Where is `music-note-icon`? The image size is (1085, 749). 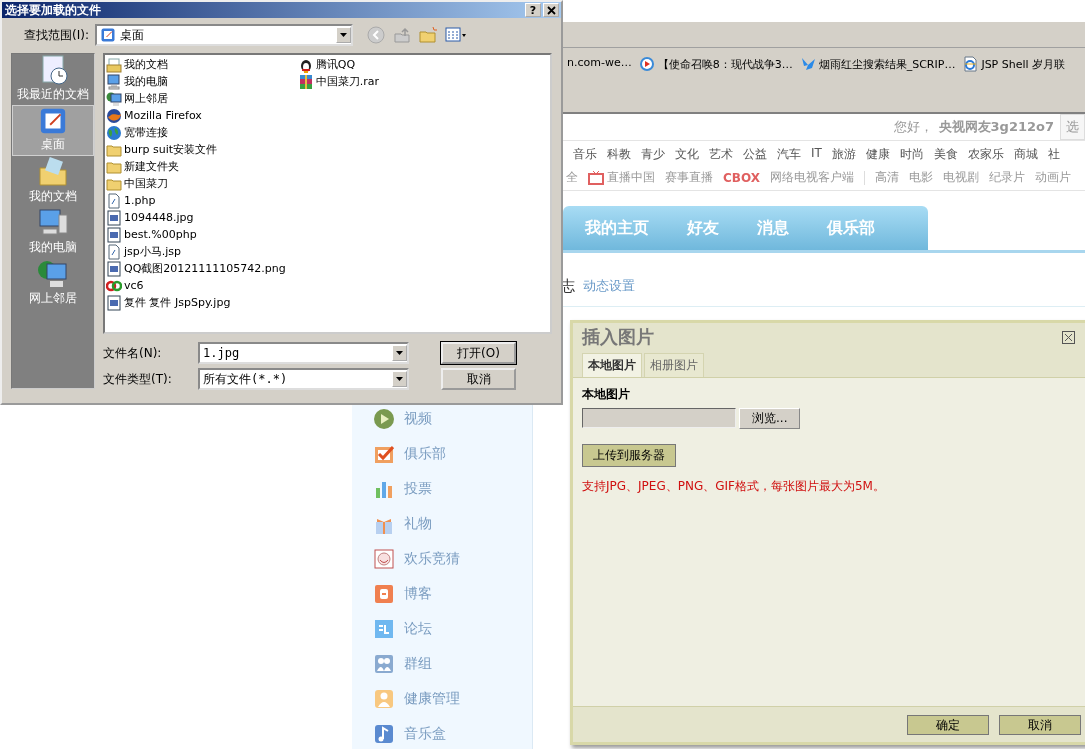 music-note-icon is located at coordinates (384, 733).